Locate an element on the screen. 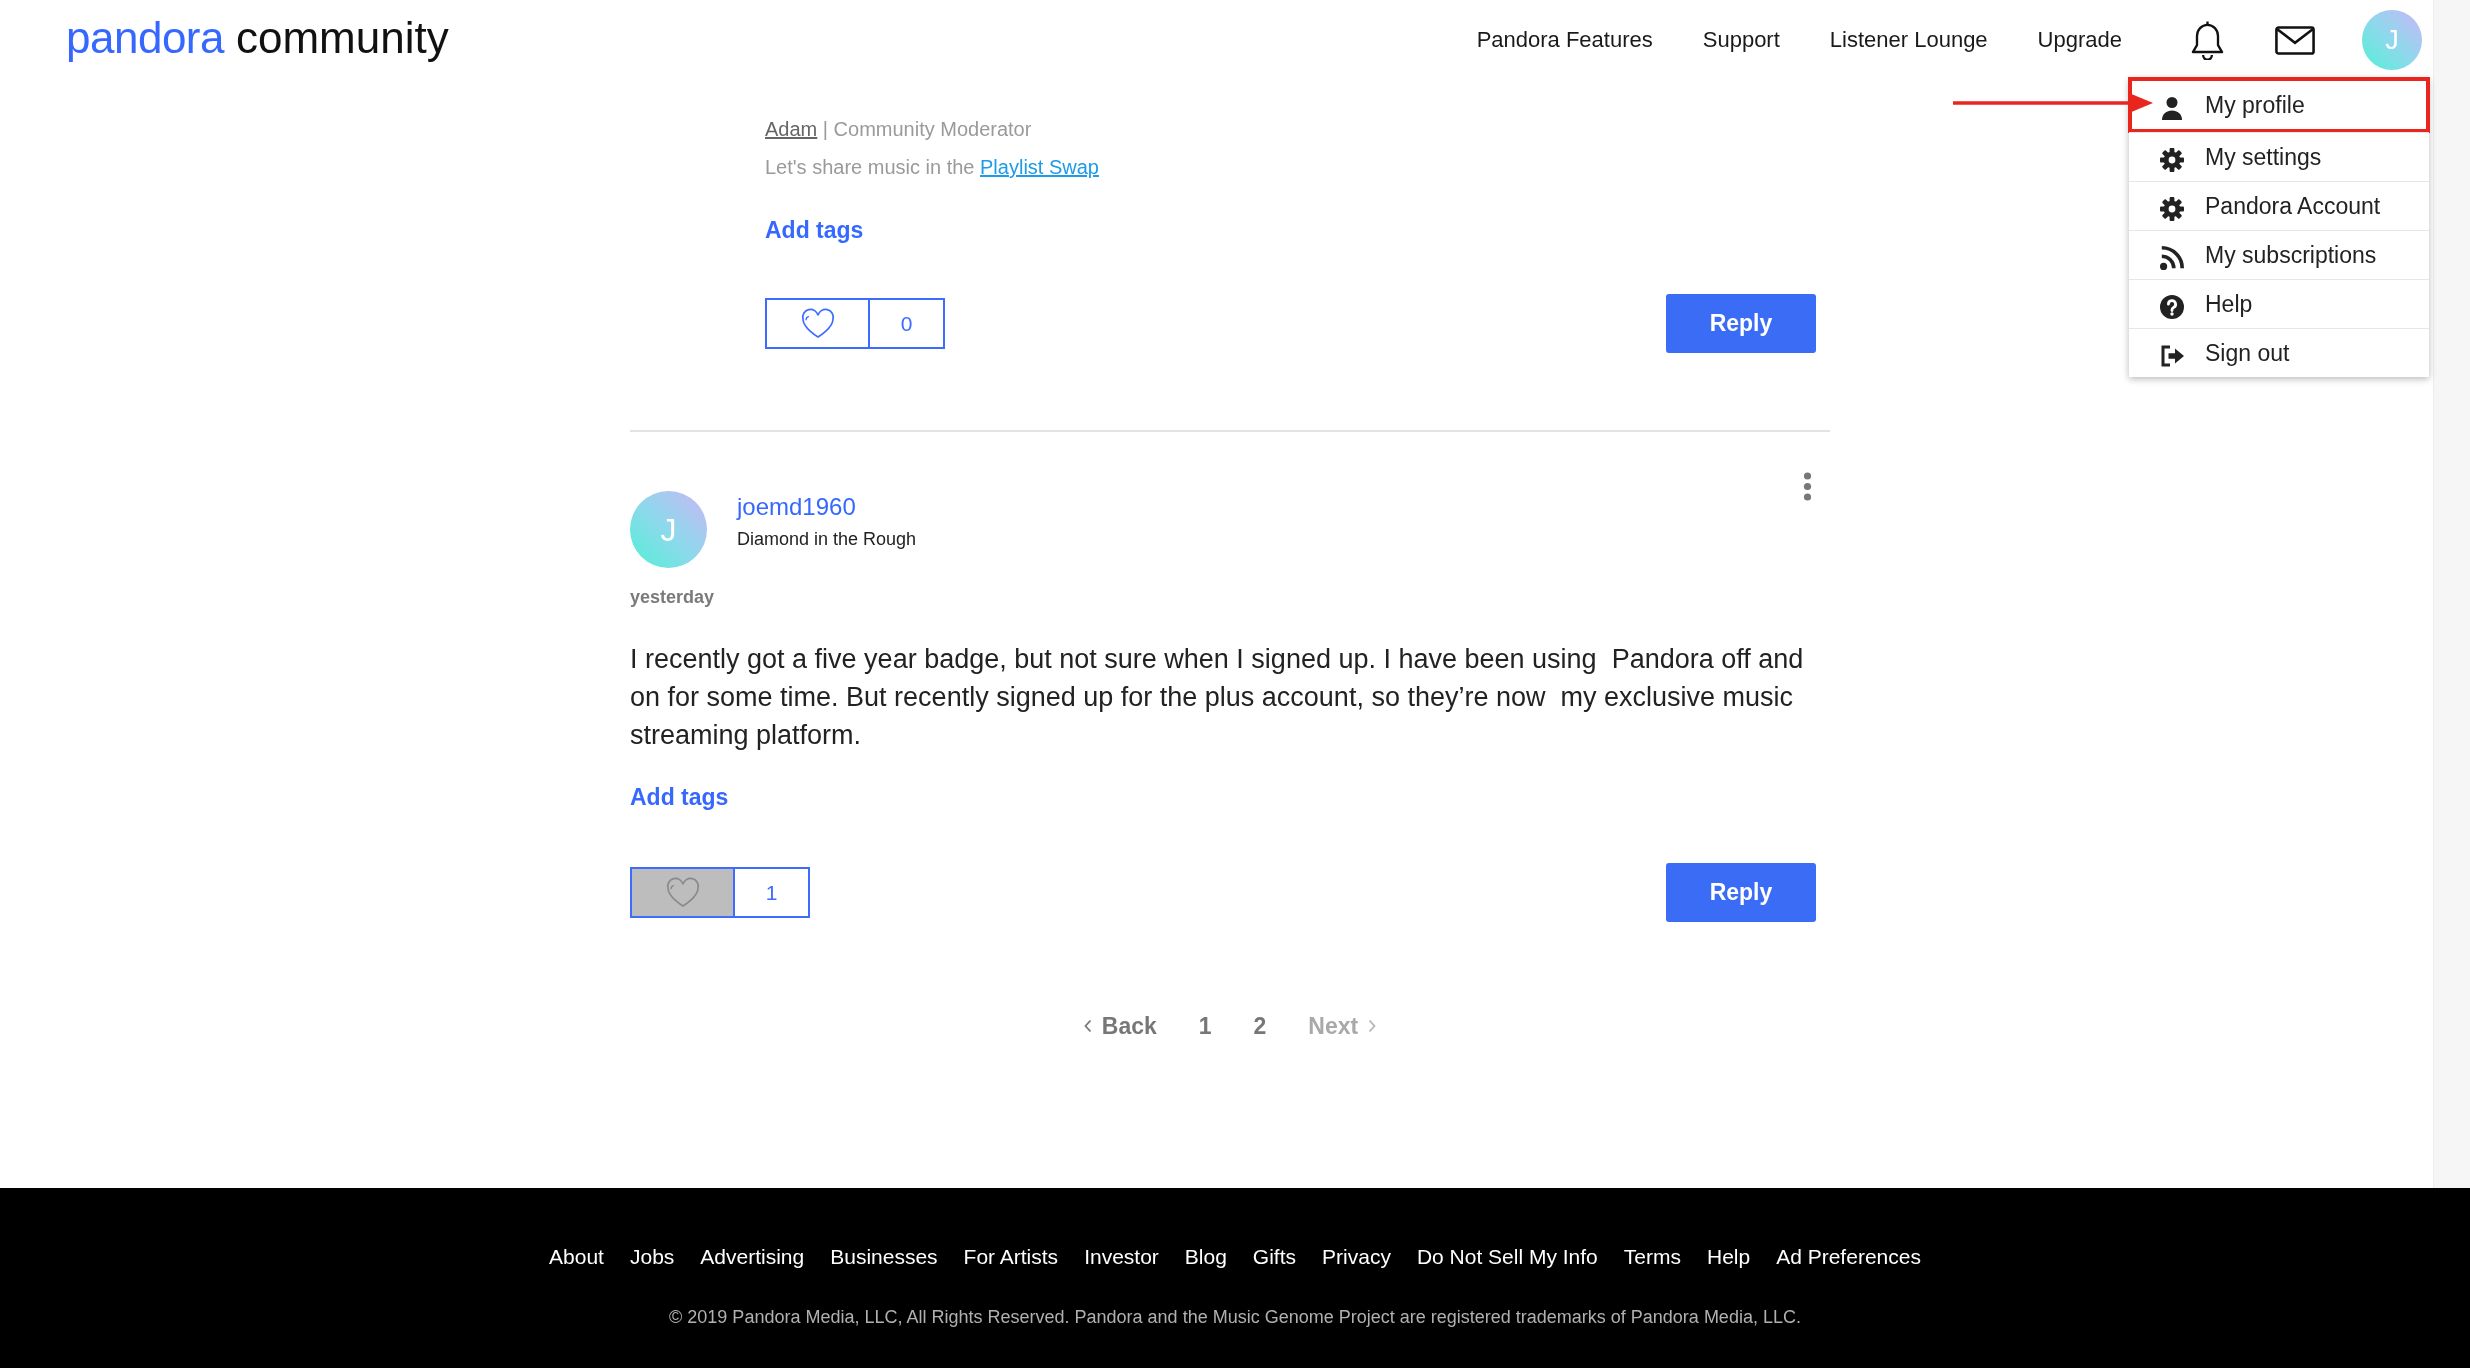 The height and width of the screenshot is (1368, 2470). chevron-right-icon is located at coordinates (1372, 1026).